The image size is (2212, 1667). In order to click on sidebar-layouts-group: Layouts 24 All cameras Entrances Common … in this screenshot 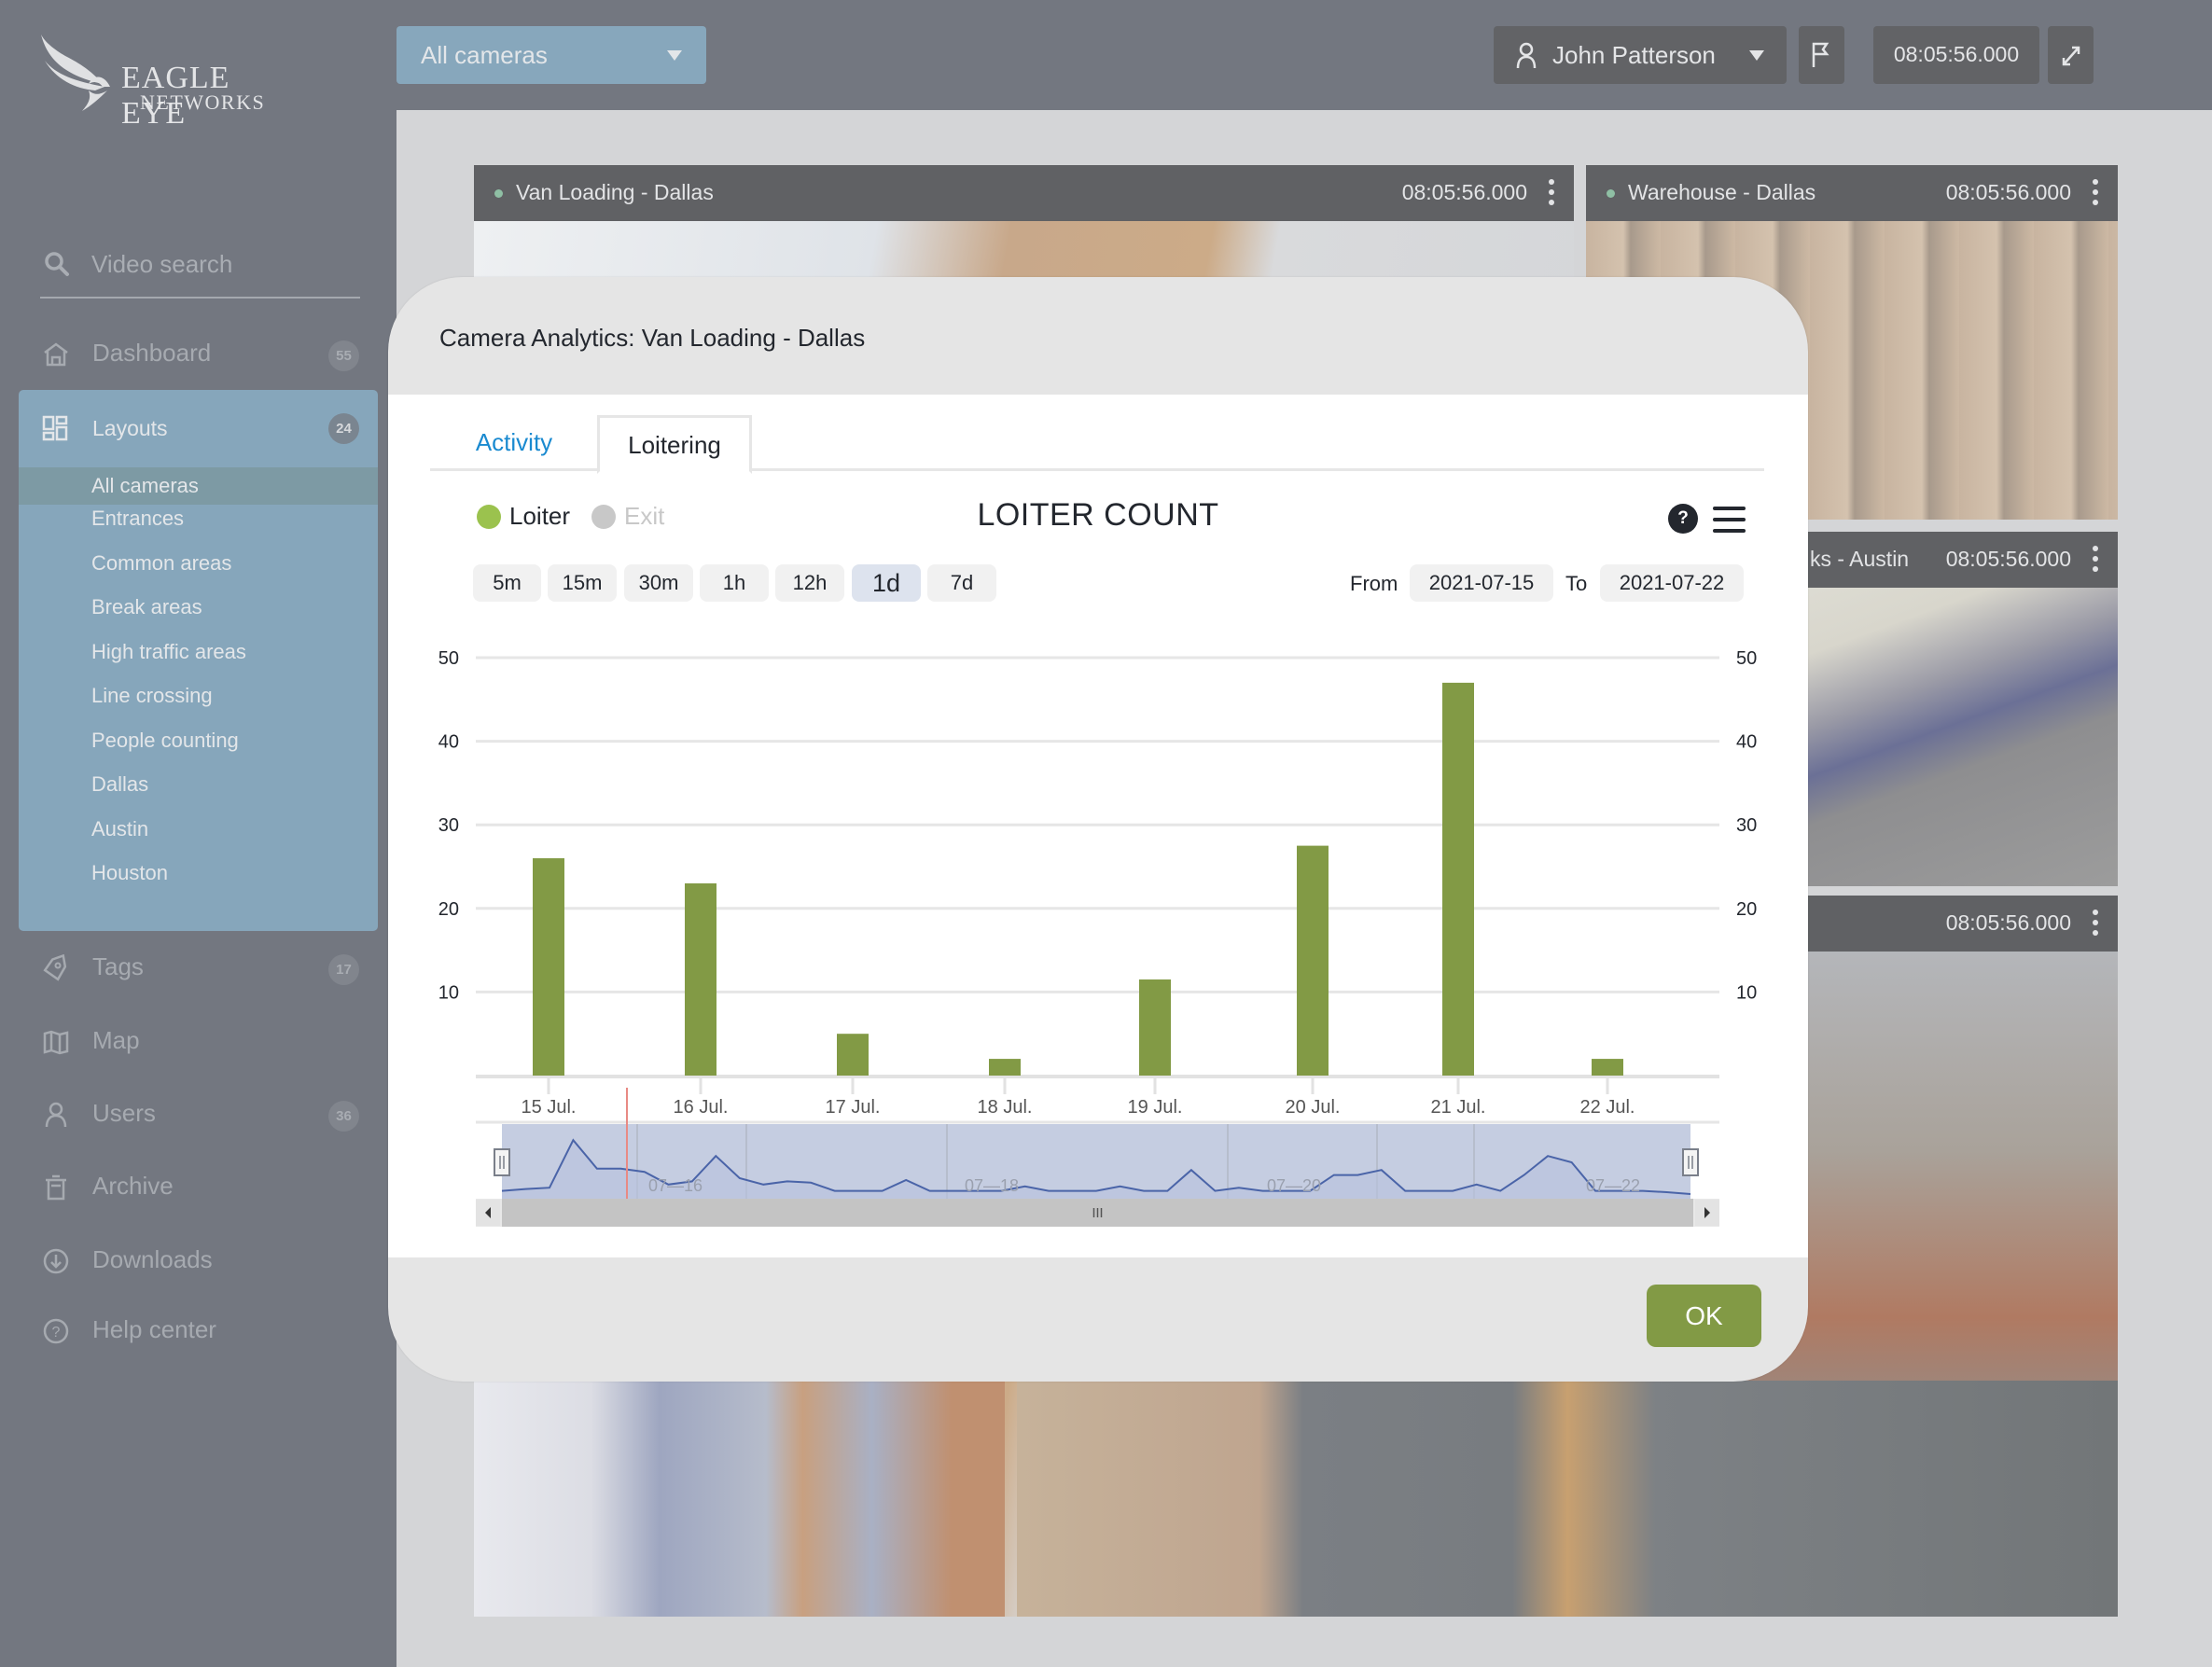, I will do `click(198, 660)`.